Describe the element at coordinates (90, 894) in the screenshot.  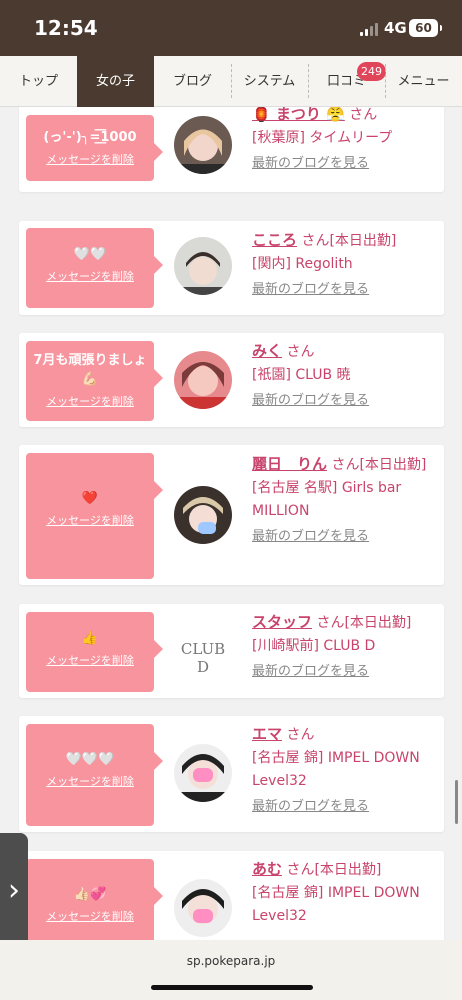
I see `message-text: 👍🏻💞` at that location.